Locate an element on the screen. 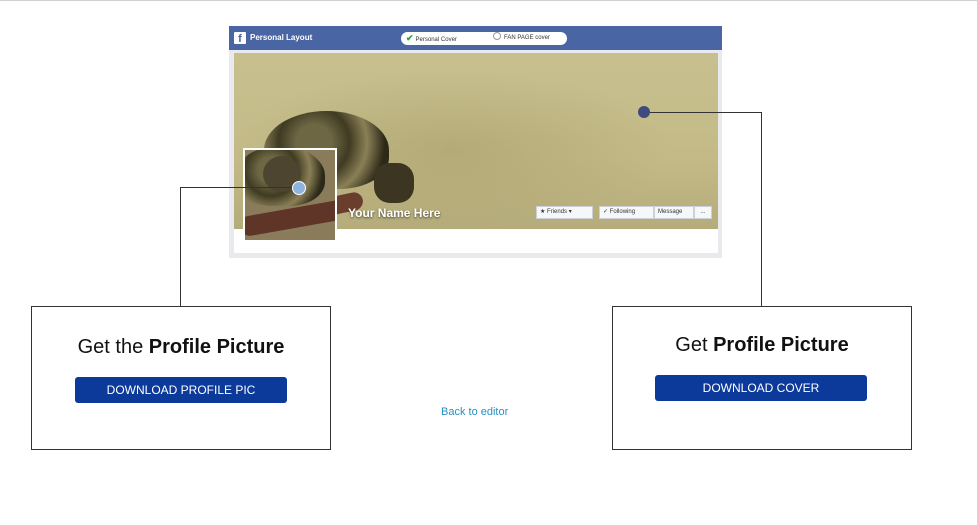 Image resolution: width=977 pixels, height=525 pixels. checkmark-icon: ✔ is located at coordinates (410, 38).